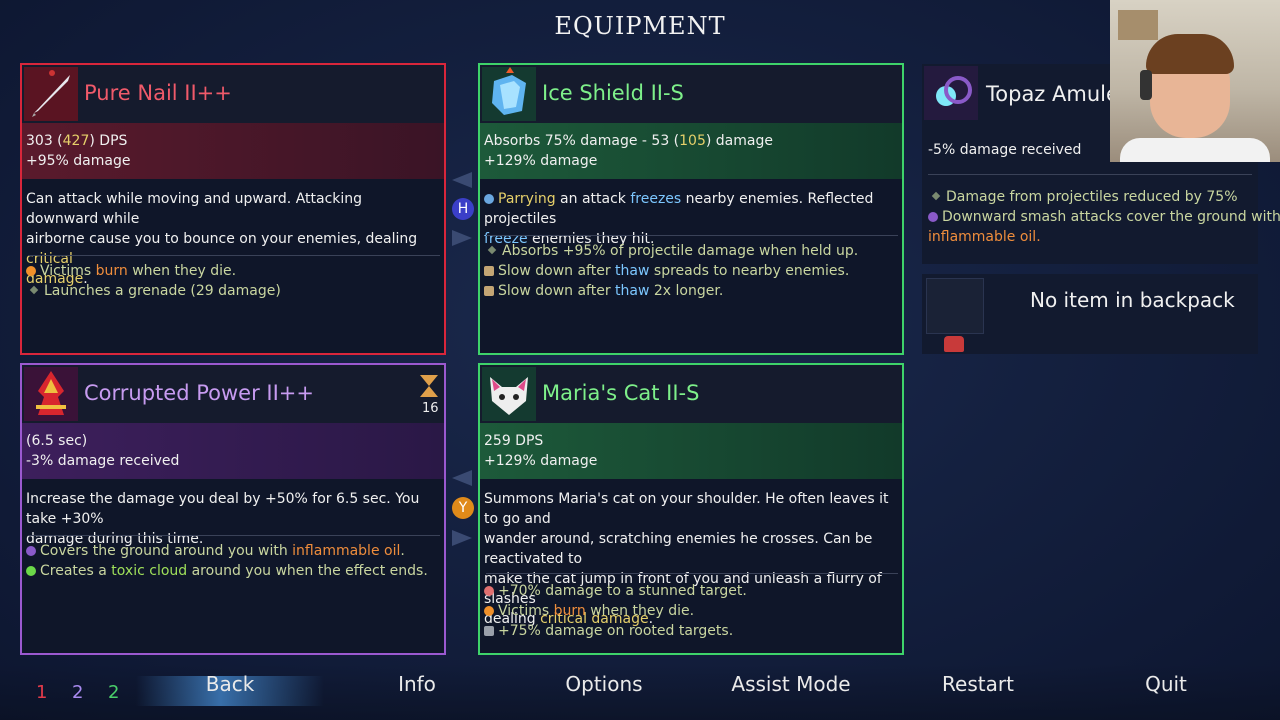 The image size is (1280, 720). Describe the element at coordinates (489, 631) in the screenshot. I see `root-icon` at that location.